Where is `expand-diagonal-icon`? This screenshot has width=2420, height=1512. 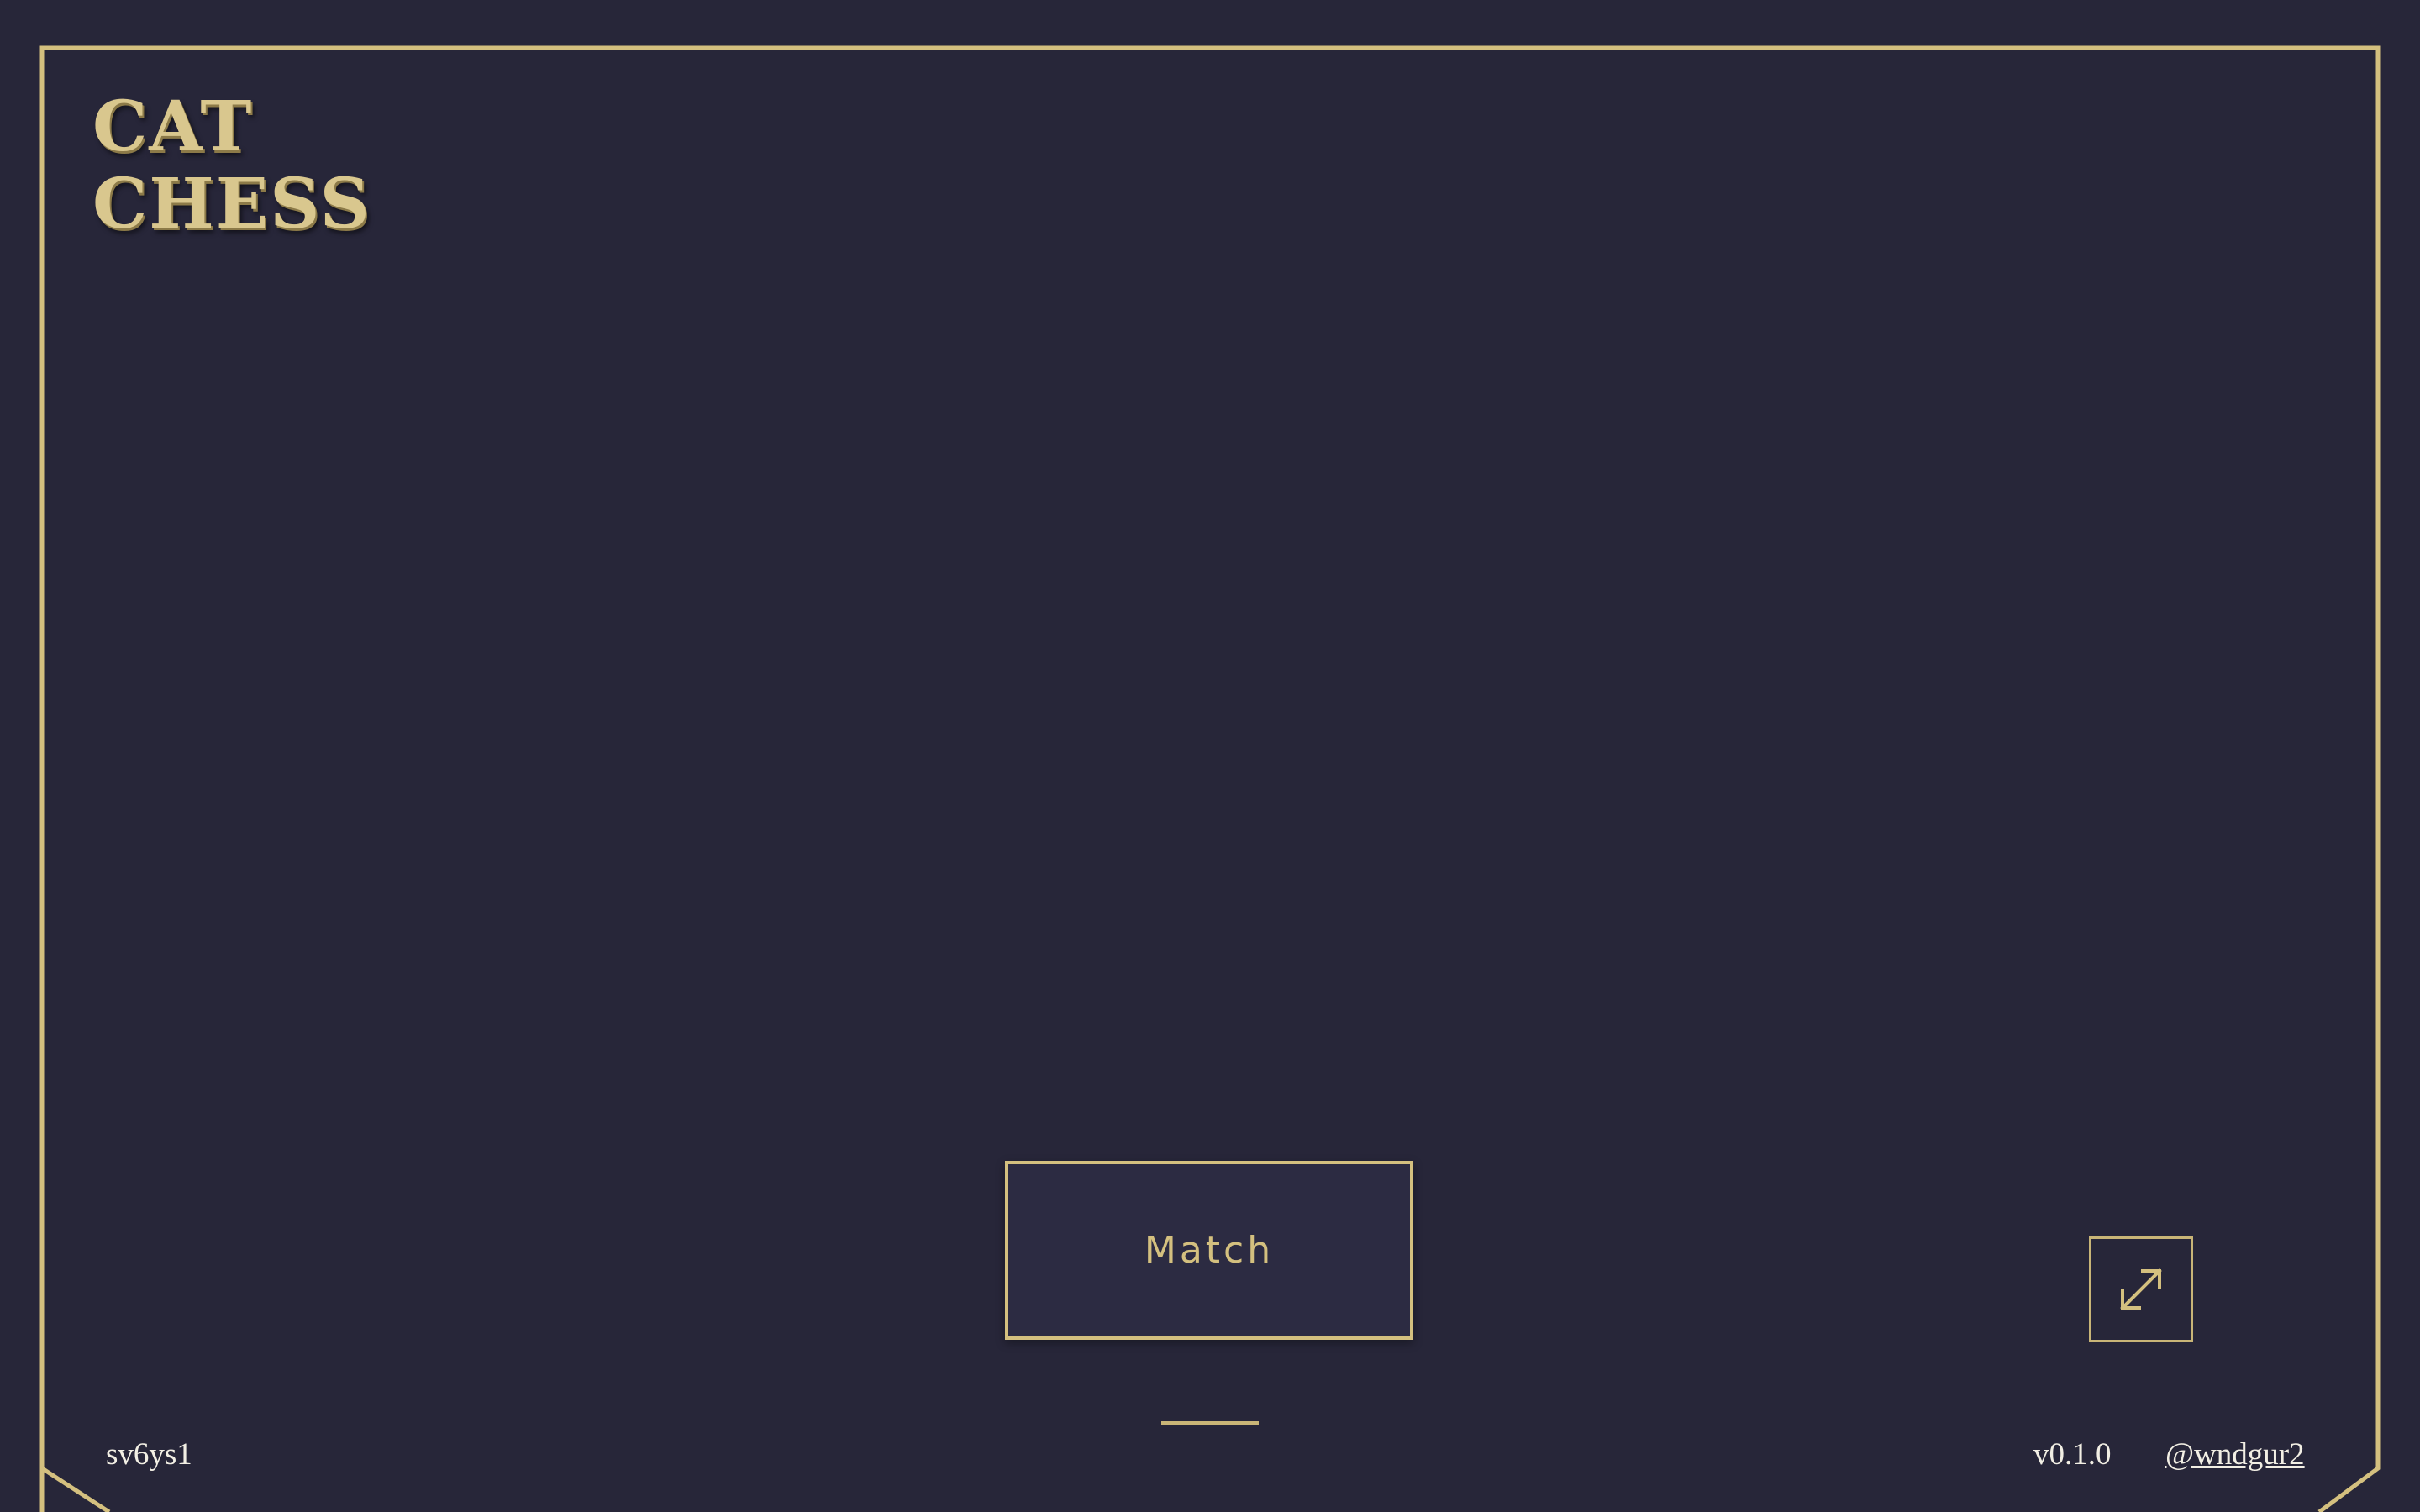
expand-diagonal-icon is located at coordinates (2141, 1289).